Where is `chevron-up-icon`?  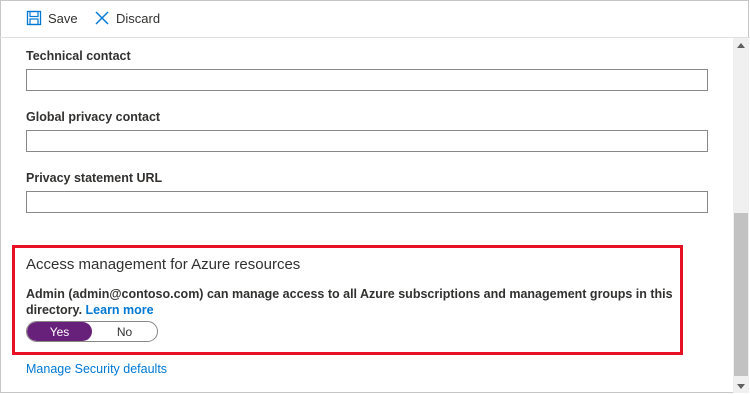 chevron-up-icon is located at coordinates (741, 45).